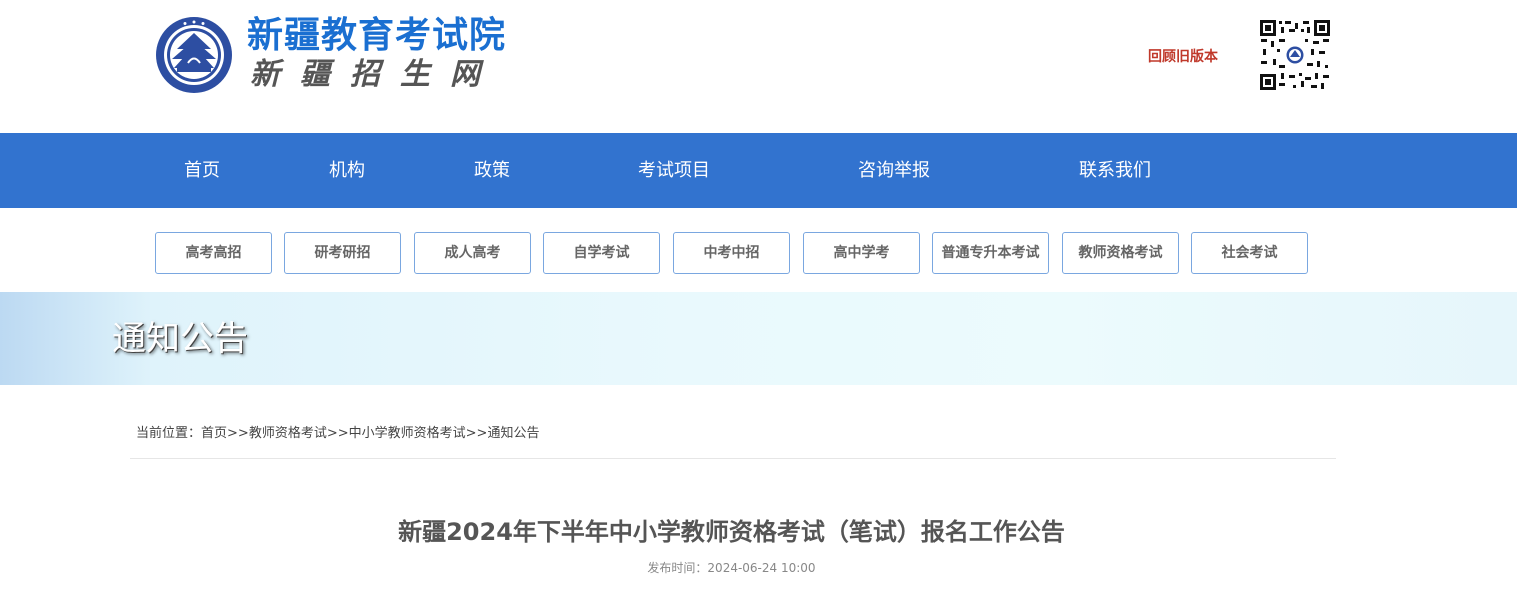 The width and height of the screenshot is (1517, 603). What do you see at coordinates (347, 170) in the screenshot?
I see `nav-item-organization: 机构` at bounding box center [347, 170].